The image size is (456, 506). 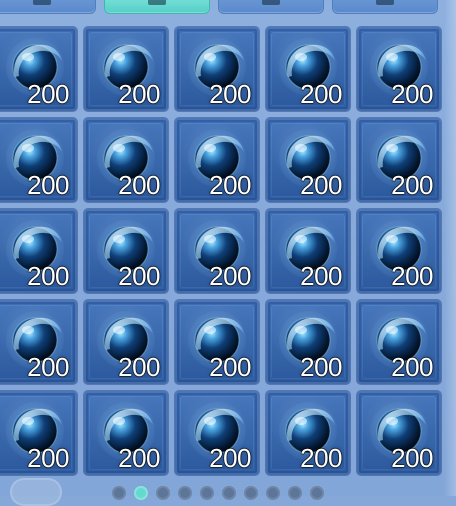 I want to click on tab-1-icon, so click(x=42, y=2).